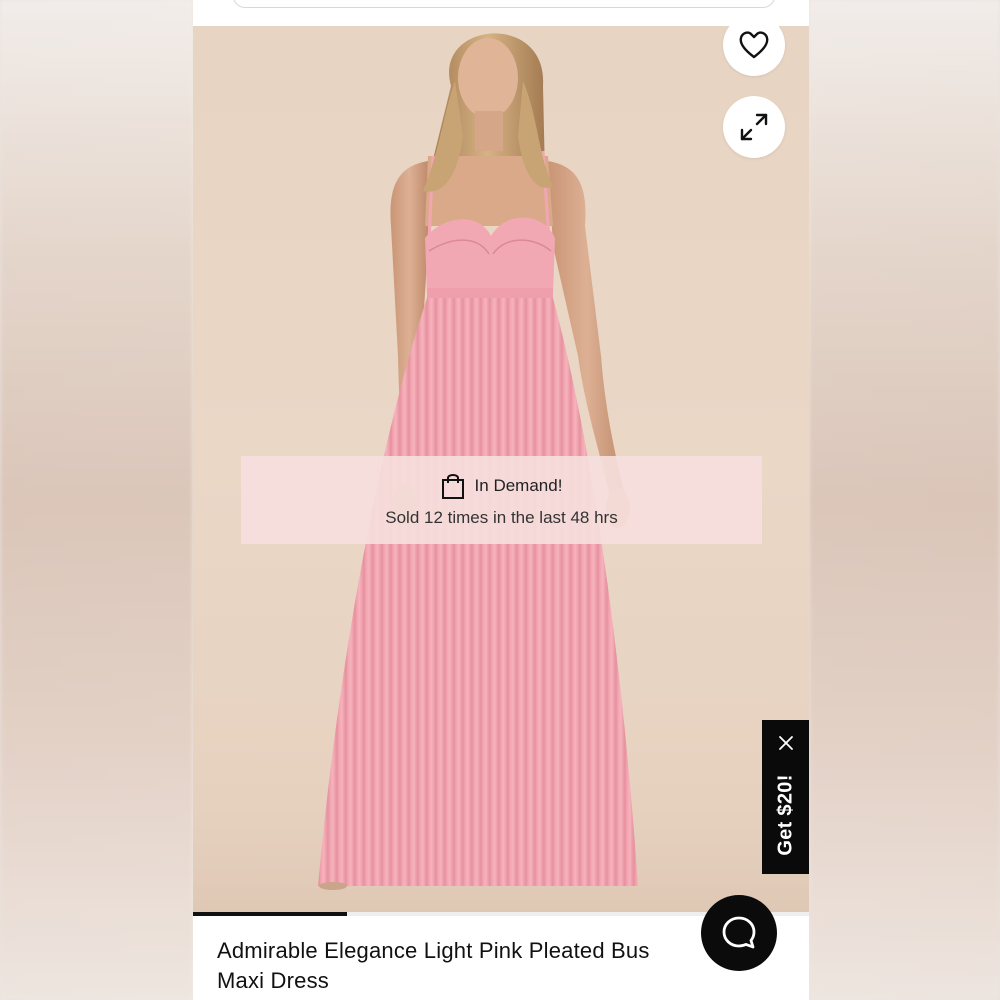  What do you see at coordinates (504, 4) in the screenshot?
I see `search-bar-edge` at bounding box center [504, 4].